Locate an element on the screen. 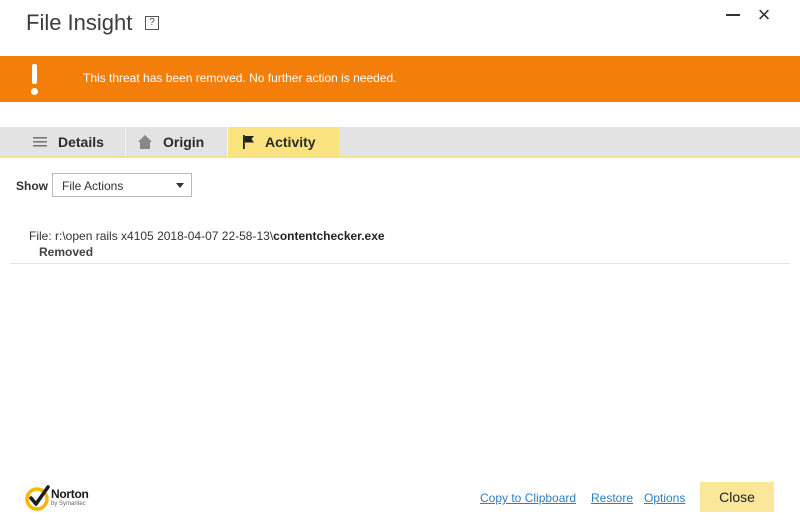  minimize-button is located at coordinates (733, 15).